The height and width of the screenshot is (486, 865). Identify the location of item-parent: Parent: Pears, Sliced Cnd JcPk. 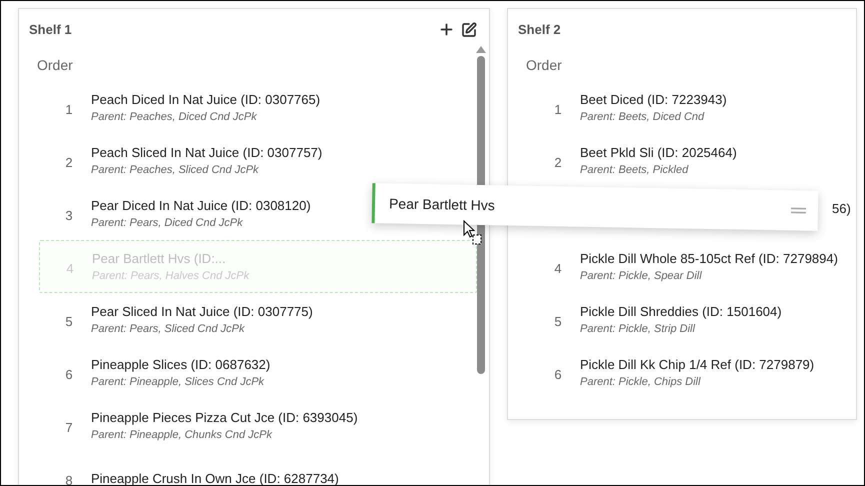
(168, 329).